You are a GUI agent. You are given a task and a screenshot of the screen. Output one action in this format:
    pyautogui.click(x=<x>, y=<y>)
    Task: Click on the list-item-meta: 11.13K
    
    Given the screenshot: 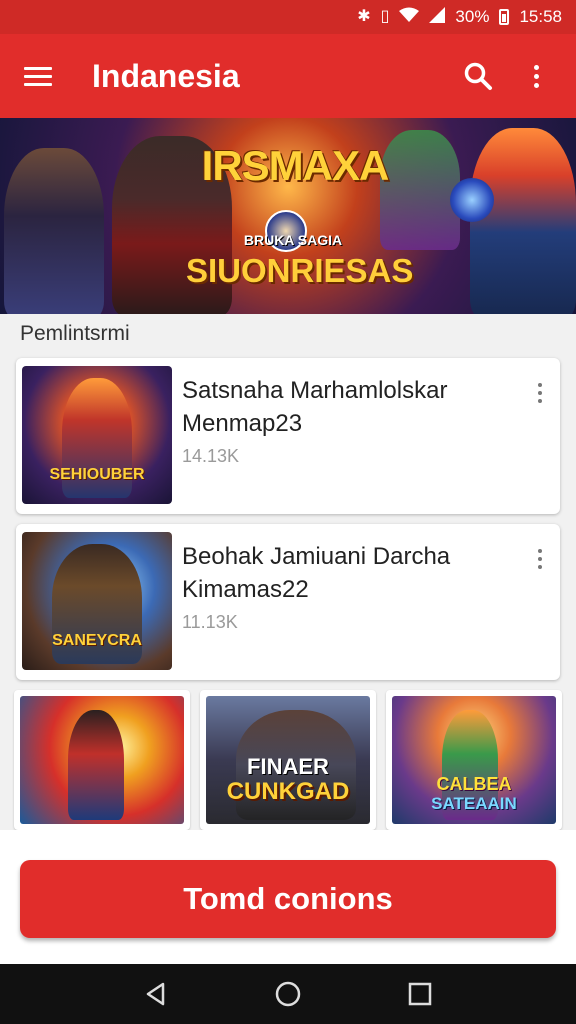 What is the action you would take?
    pyautogui.click(x=210, y=622)
    